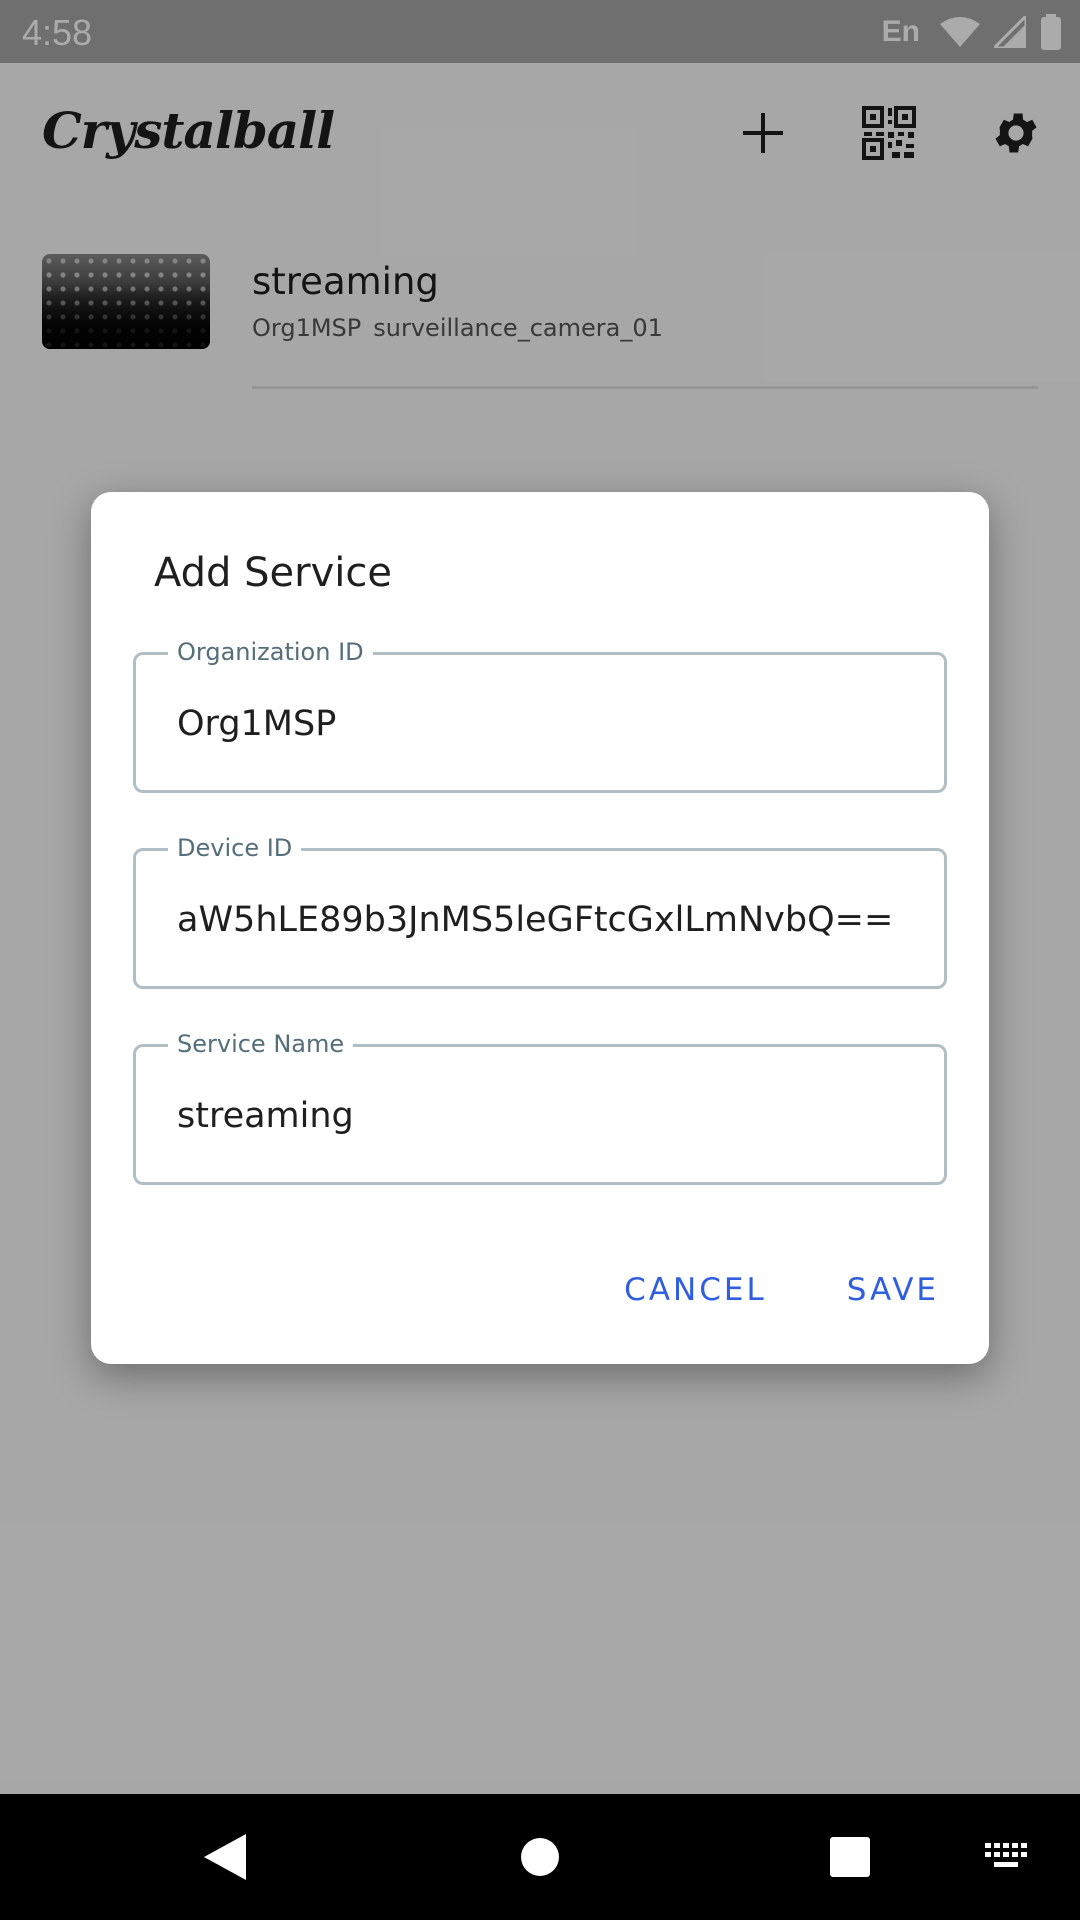  I want to click on organization-id-input: Org1MSP, so click(541, 724).